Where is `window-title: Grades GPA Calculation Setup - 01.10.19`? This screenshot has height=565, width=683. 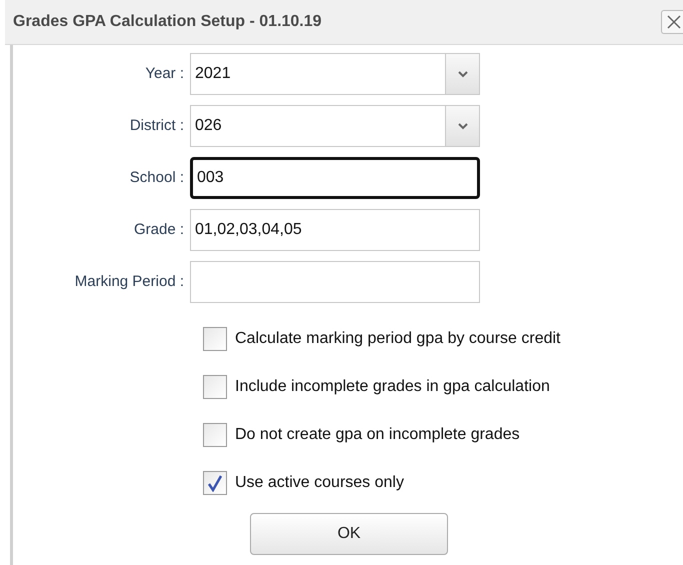
window-title: Grades GPA Calculation Setup - 01.10.19 is located at coordinates (167, 22).